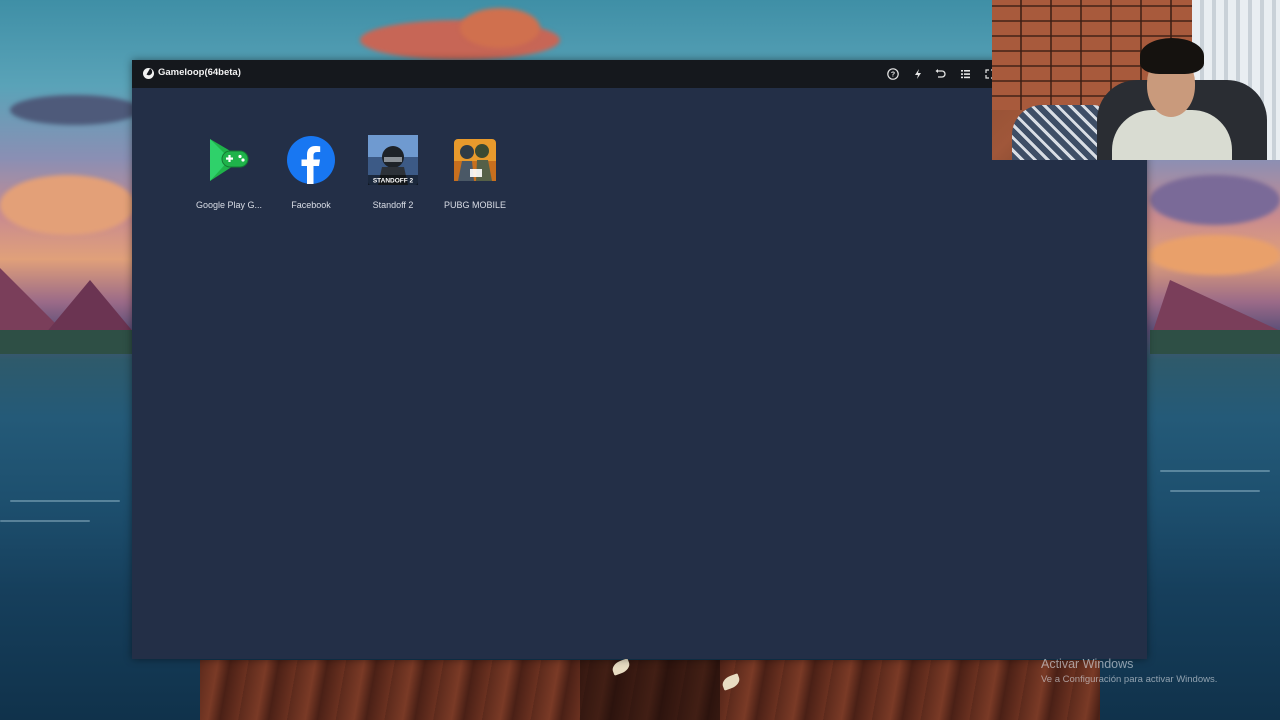 This screenshot has width=1280, height=720. What do you see at coordinates (1136, 80) in the screenshot?
I see `webcam-overlay` at bounding box center [1136, 80].